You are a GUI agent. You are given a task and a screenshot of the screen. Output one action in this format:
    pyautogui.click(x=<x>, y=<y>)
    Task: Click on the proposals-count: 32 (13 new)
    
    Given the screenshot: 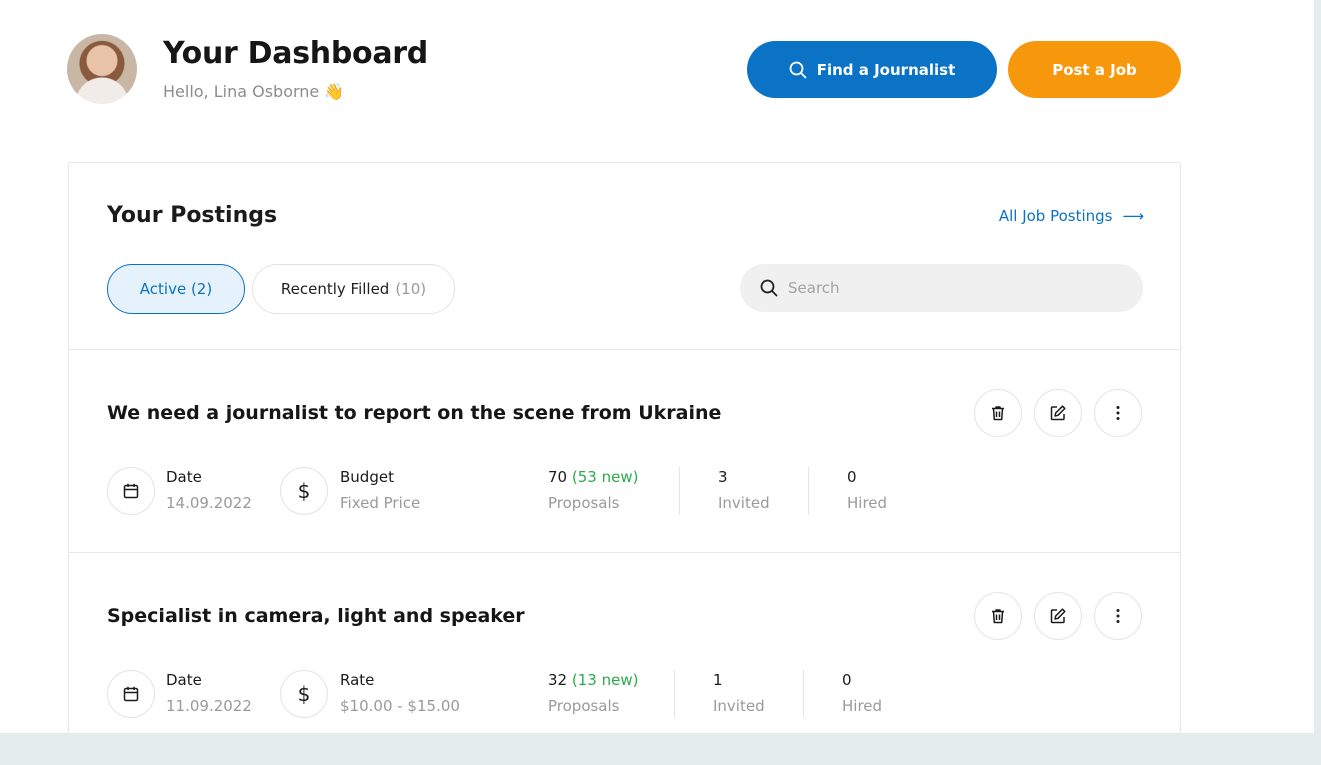 What is the action you would take?
    pyautogui.click(x=593, y=680)
    